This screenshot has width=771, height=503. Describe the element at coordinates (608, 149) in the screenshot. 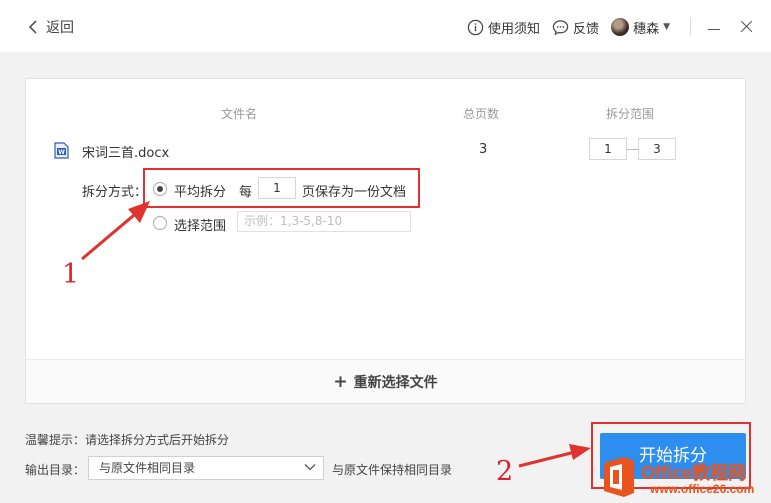

I see `range-from-input: 1` at that location.